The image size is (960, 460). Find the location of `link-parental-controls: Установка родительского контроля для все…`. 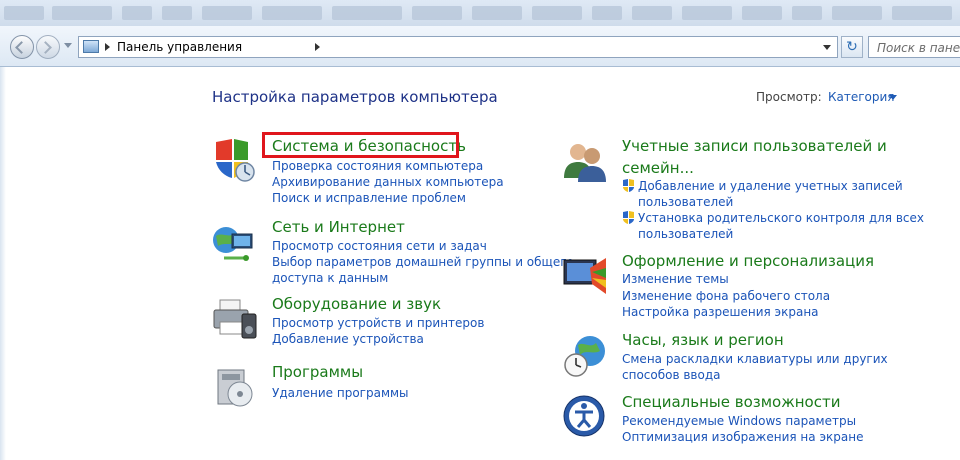

link-parental-controls: Установка родительского контроля для все… is located at coordinates (781, 218).